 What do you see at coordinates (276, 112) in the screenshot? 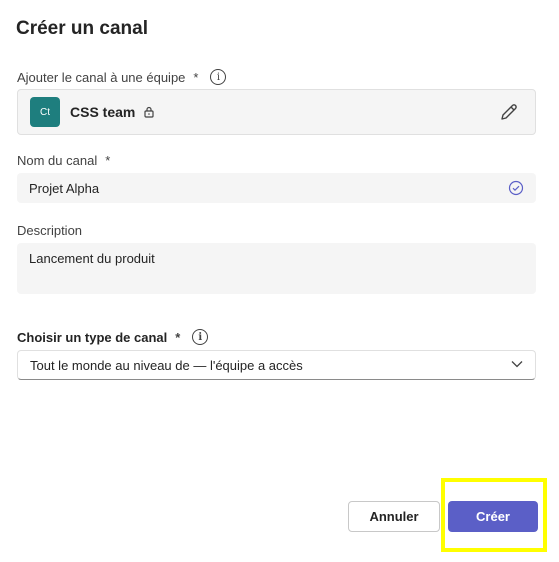
I see `team-selector: Ct CSS team` at bounding box center [276, 112].